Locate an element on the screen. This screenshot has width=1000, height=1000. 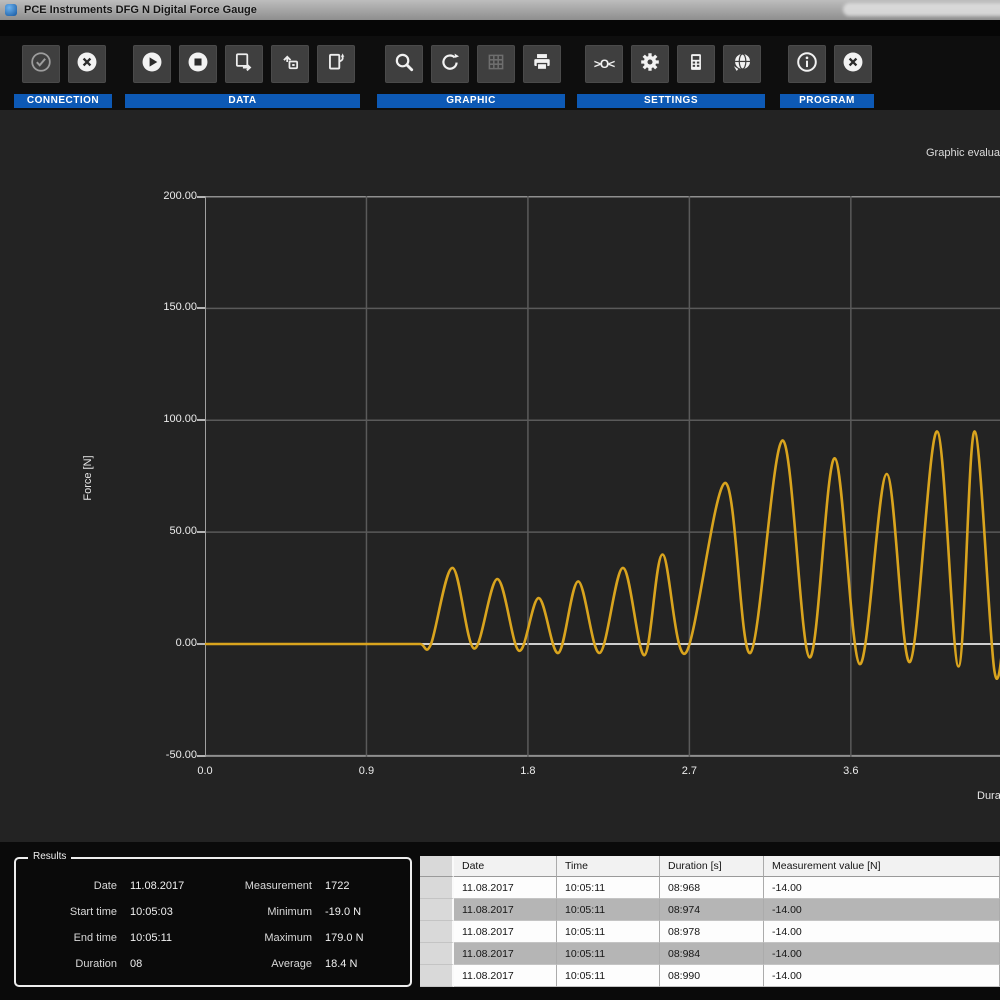
toolbar-group-settings: >O< SETTINGS is located at coordinates (671, 73).